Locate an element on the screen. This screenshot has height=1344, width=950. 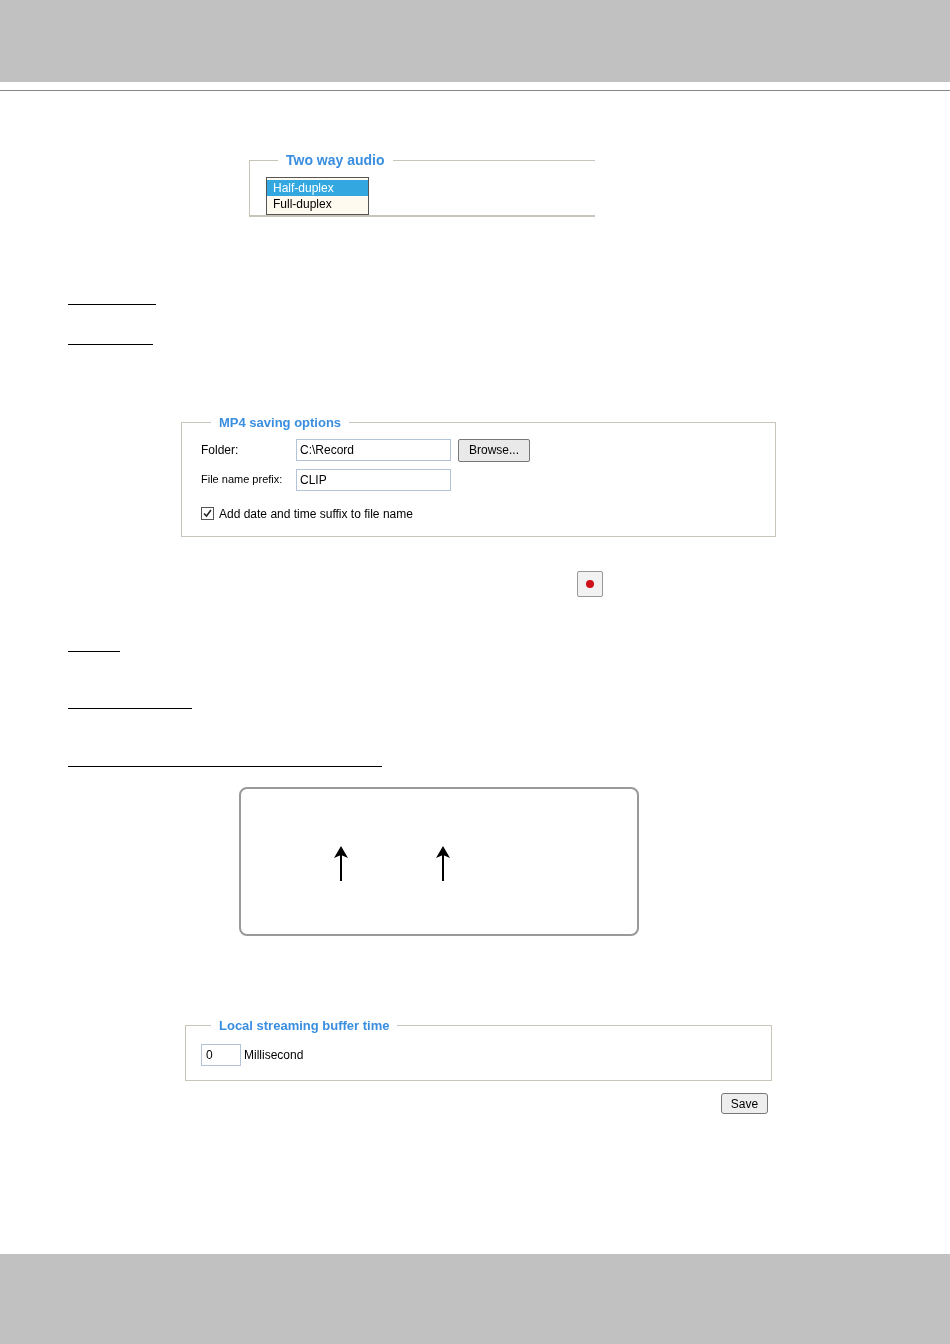
list-option: Full-duplex is located at coordinates (317, 204).